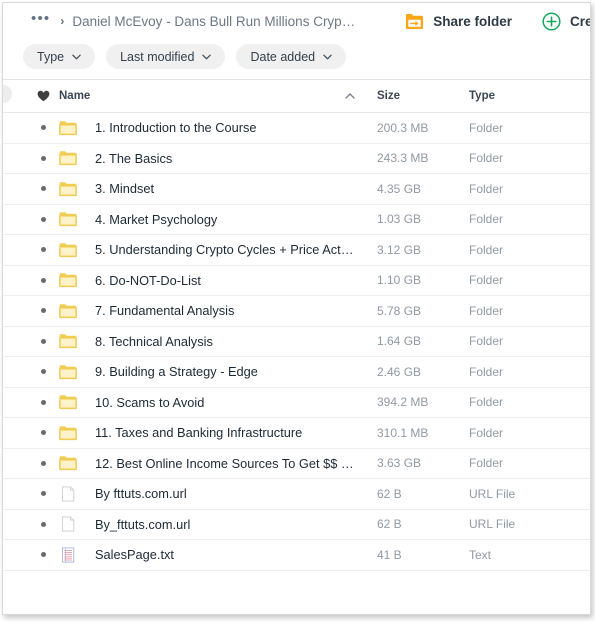  What do you see at coordinates (154, 341) in the screenshot?
I see `row-name-label: 8. Technical Analysis` at bounding box center [154, 341].